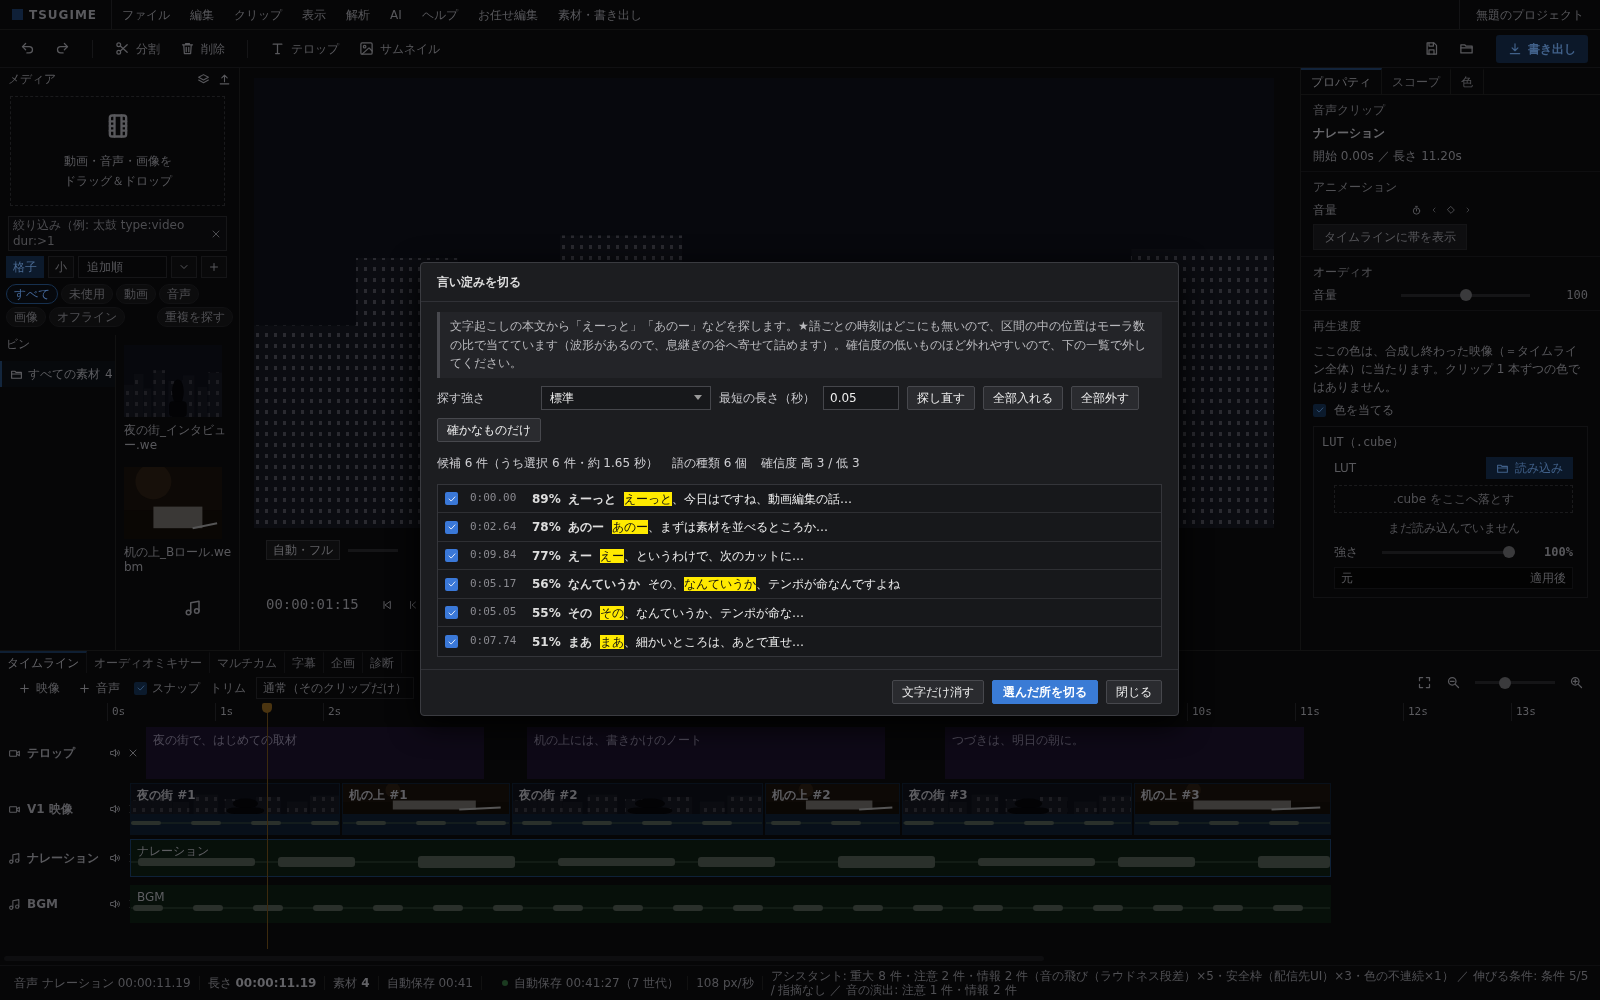 Image resolution: width=1600 pixels, height=1000 pixels. What do you see at coordinates (547, 613) in the screenshot?
I see `confidence-value: 55%` at bounding box center [547, 613].